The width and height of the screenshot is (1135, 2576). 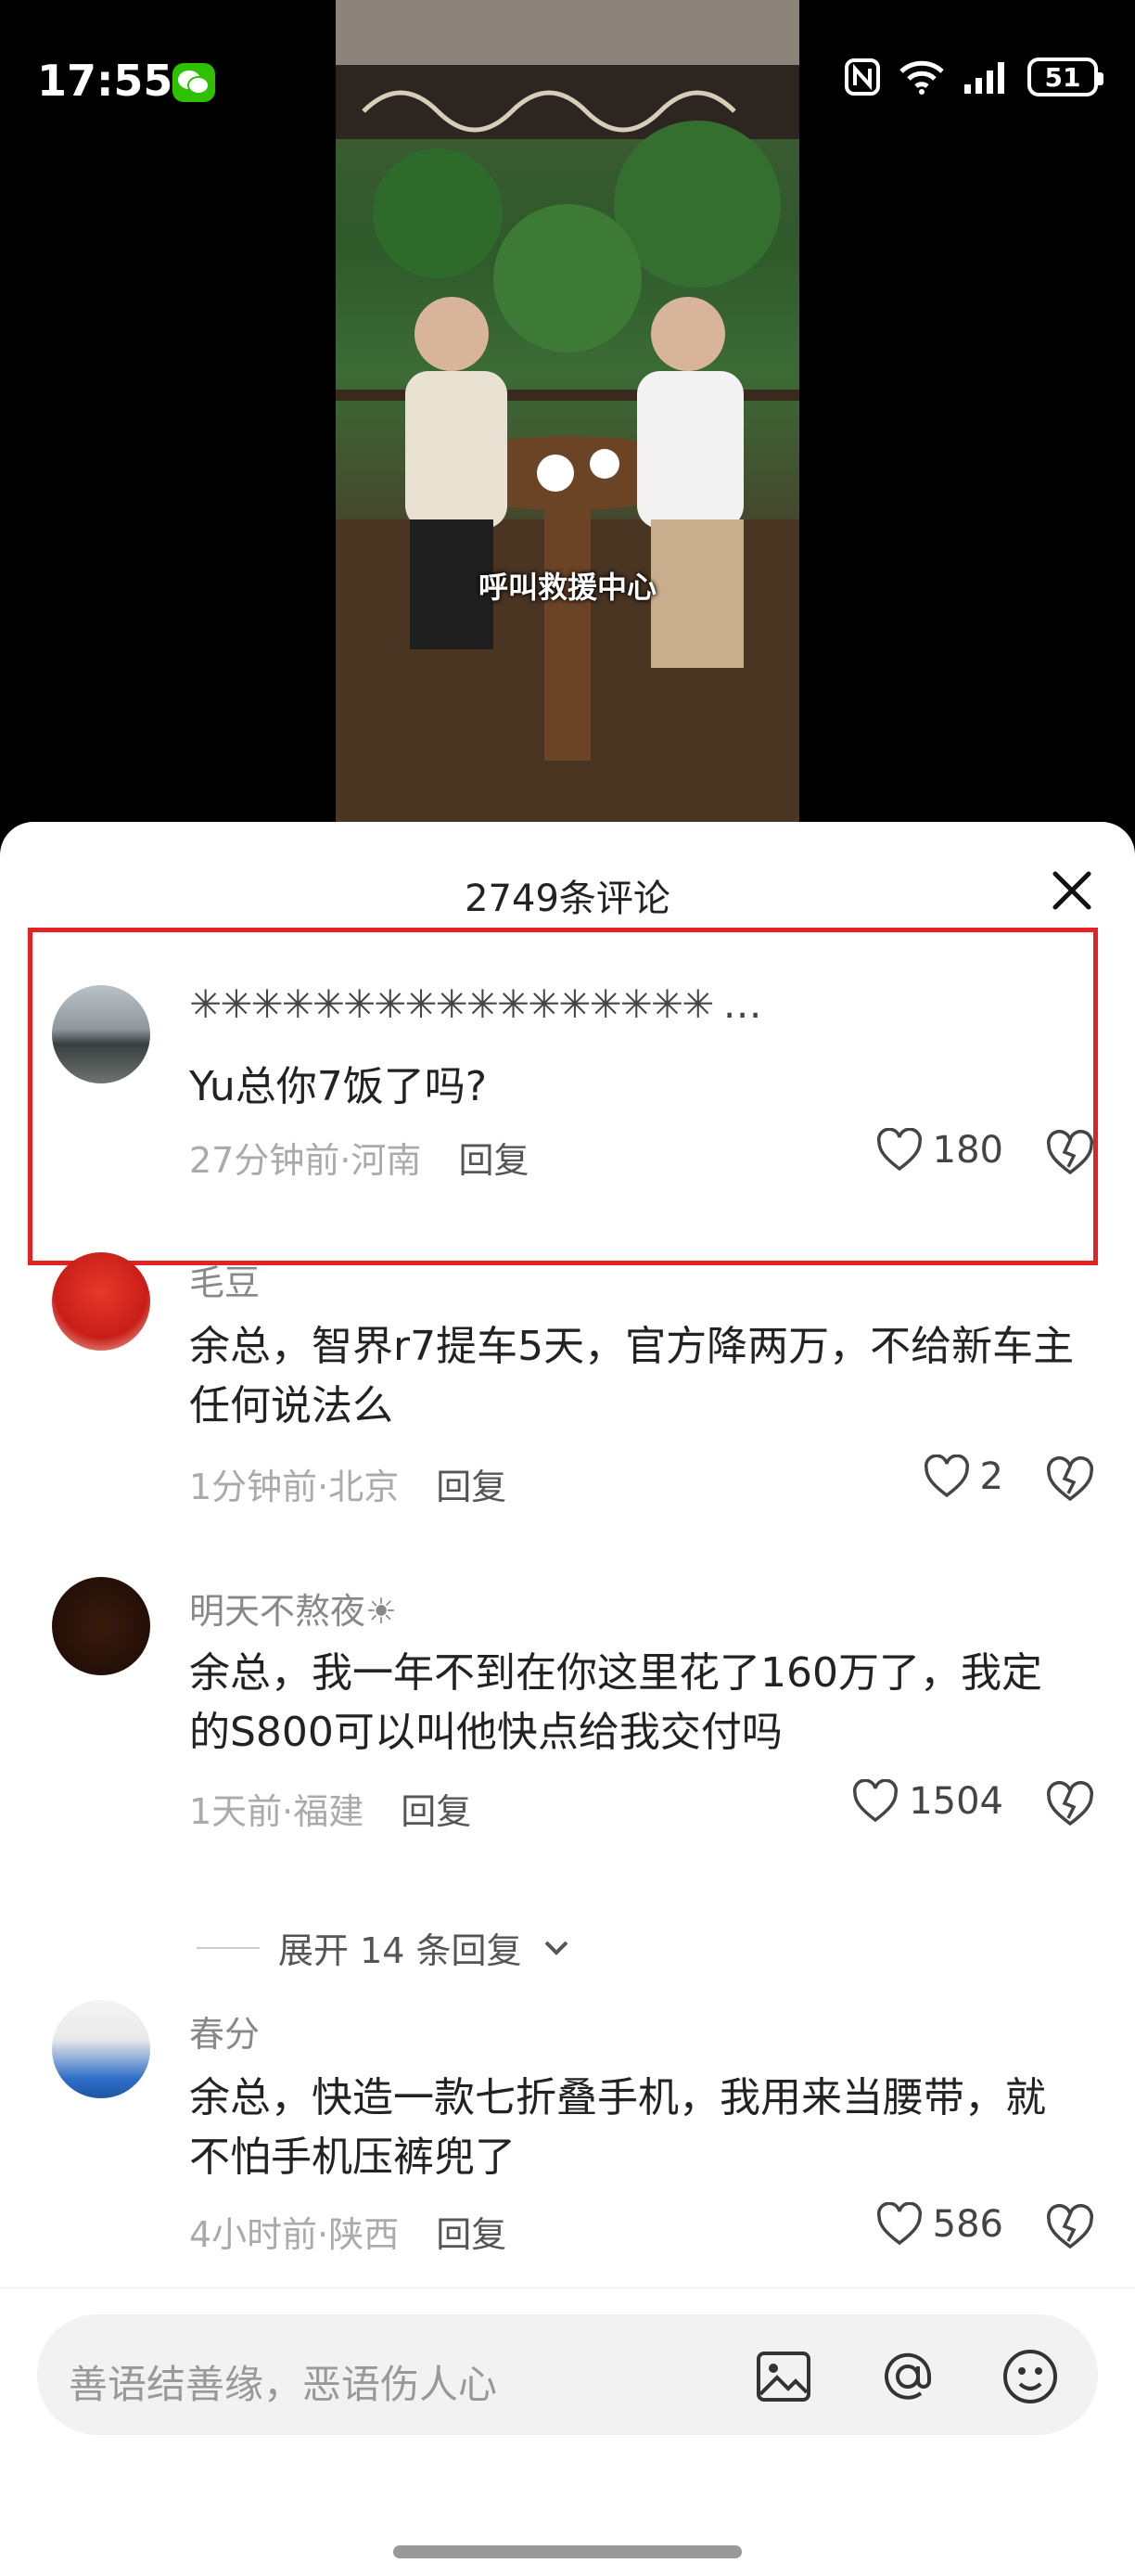 I want to click on comment-meta: 27分钟前·河南 回复, so click(x=359, y=1157).